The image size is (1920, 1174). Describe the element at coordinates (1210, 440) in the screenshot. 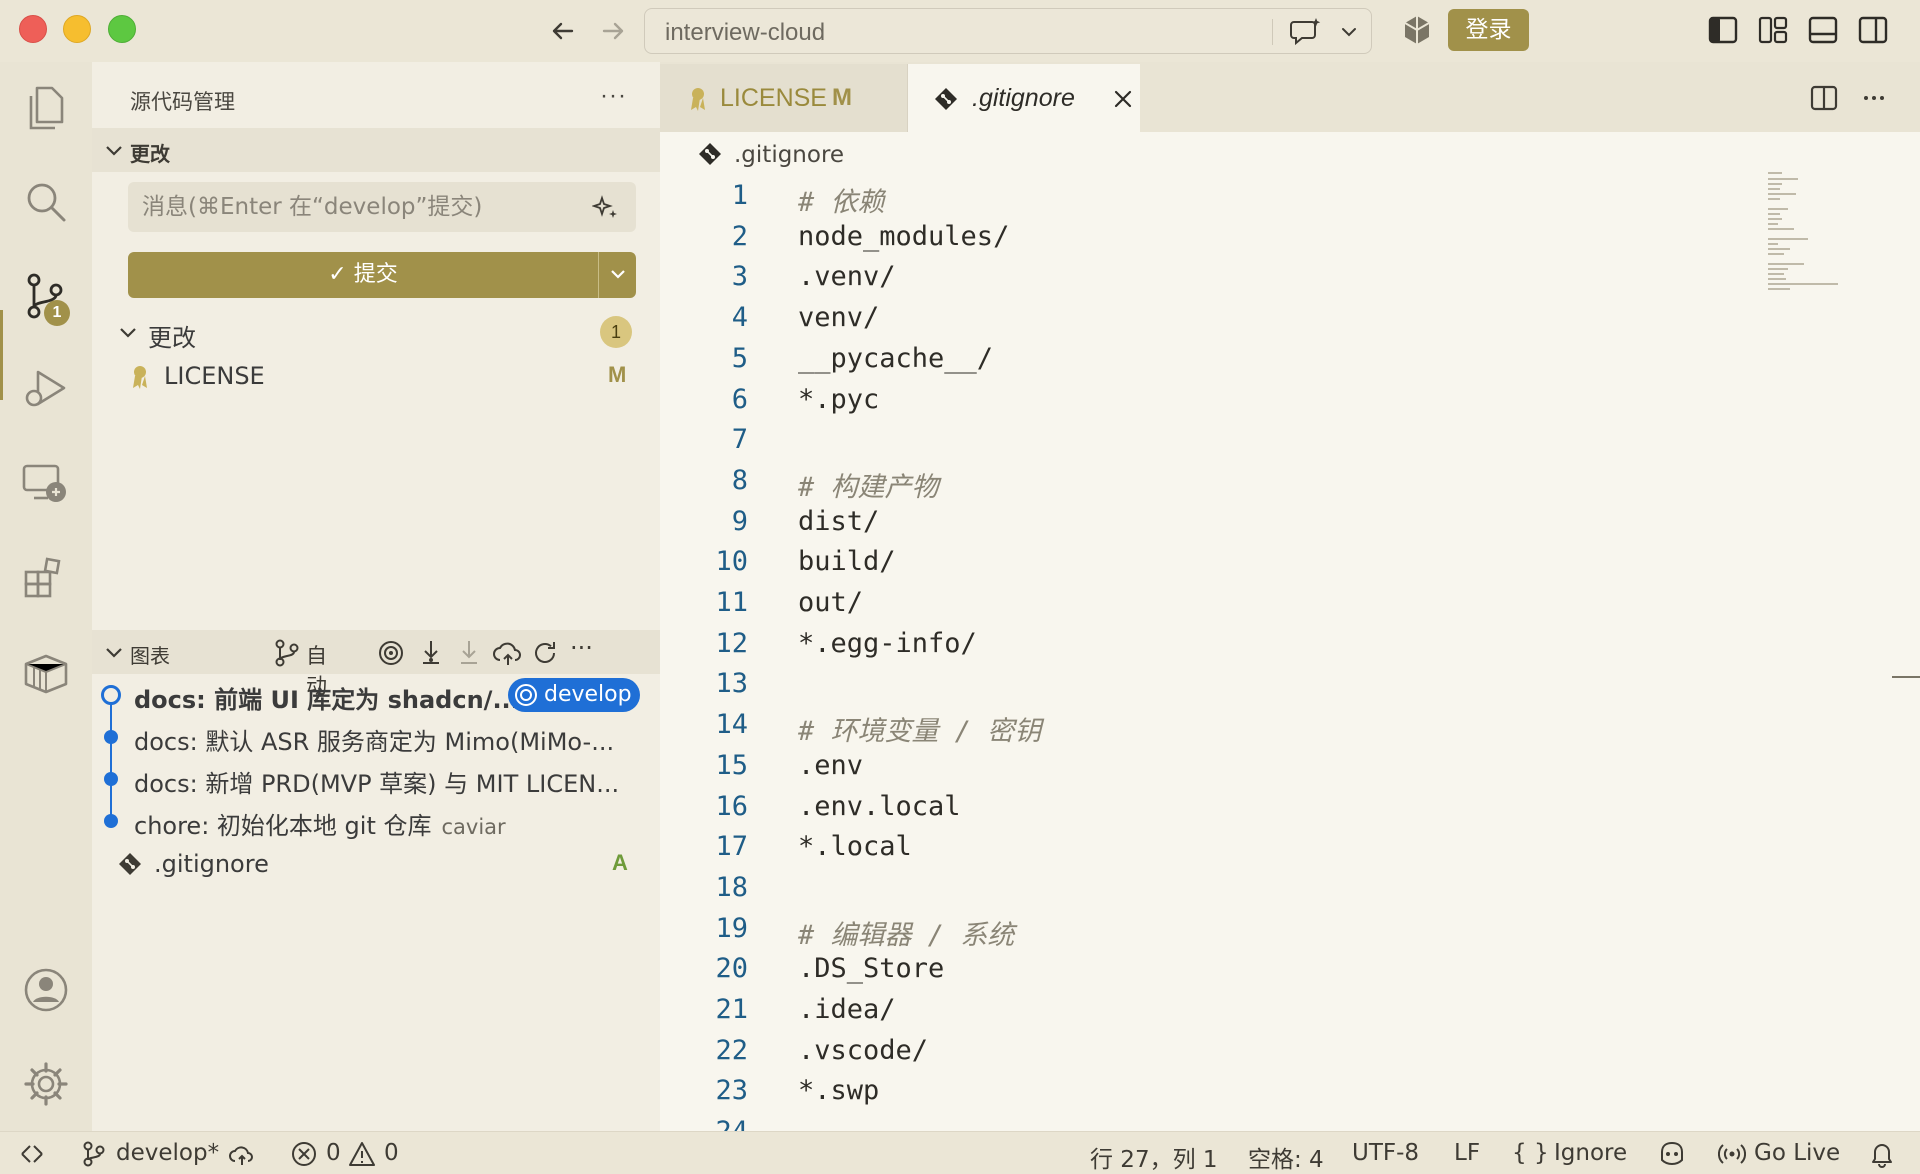

I see `code-line: 7` at that location.